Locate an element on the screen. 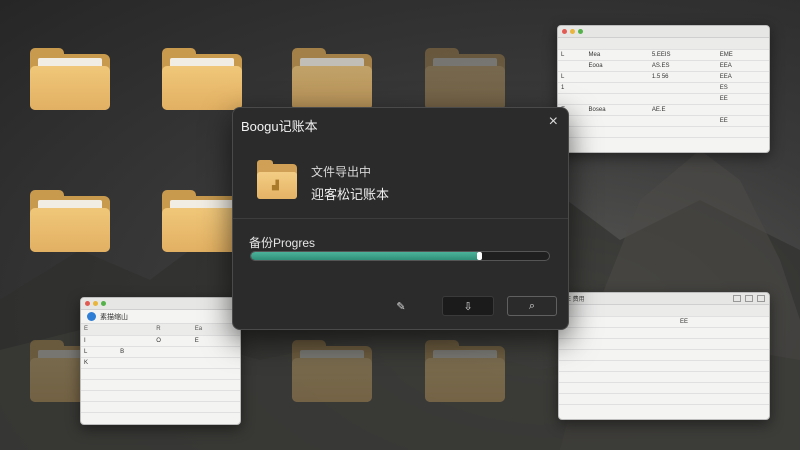 This screenshot has height=450, width=800. file-table: E R Ea IOE LB K is located at coordinates (160, 368).